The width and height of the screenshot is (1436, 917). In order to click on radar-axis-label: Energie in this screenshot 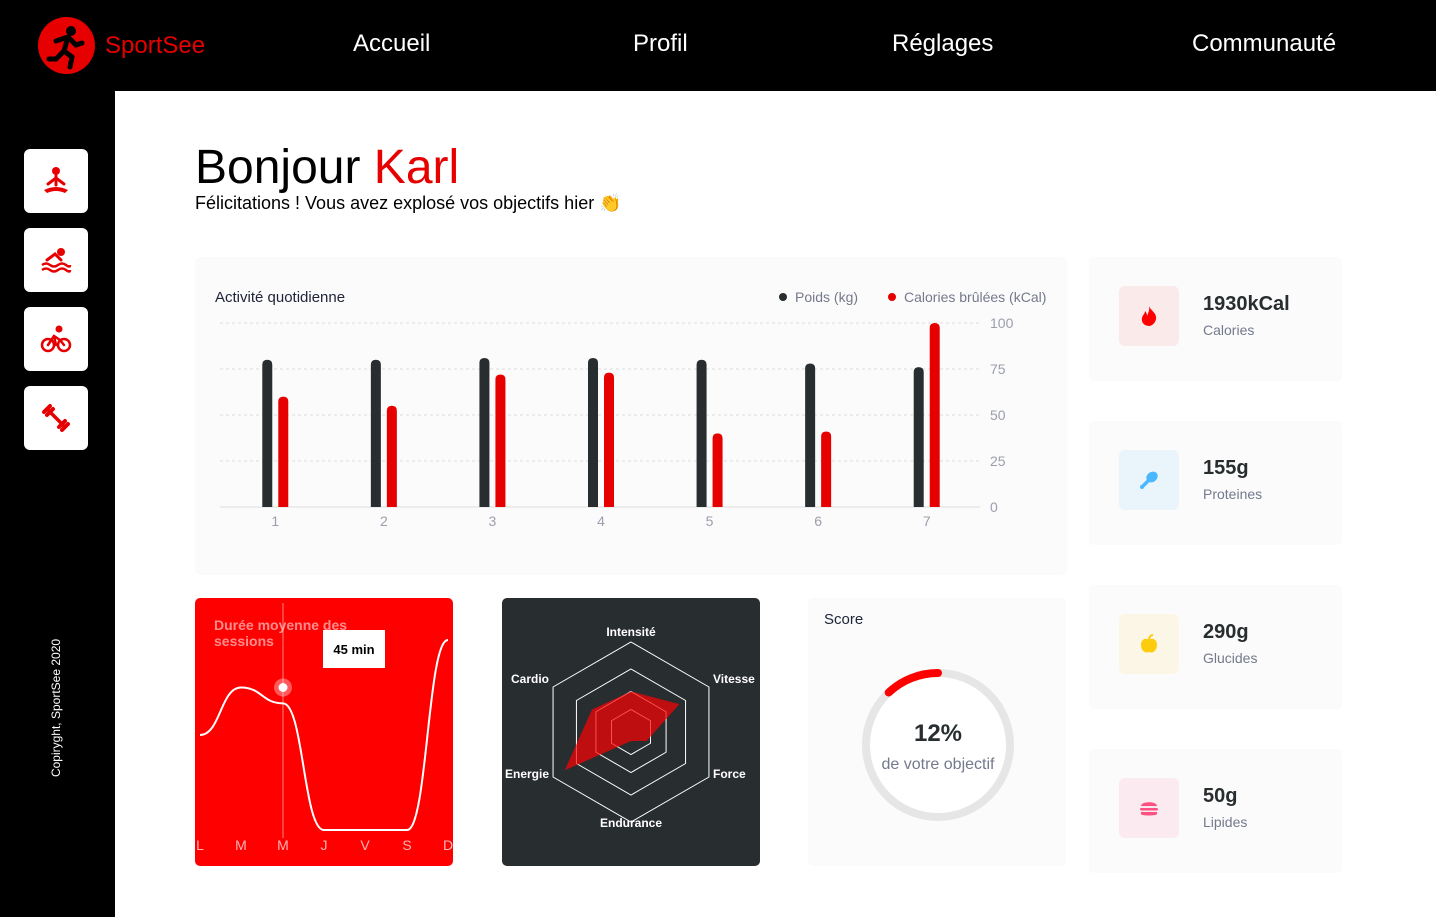, I will do `click(527, 774)`.